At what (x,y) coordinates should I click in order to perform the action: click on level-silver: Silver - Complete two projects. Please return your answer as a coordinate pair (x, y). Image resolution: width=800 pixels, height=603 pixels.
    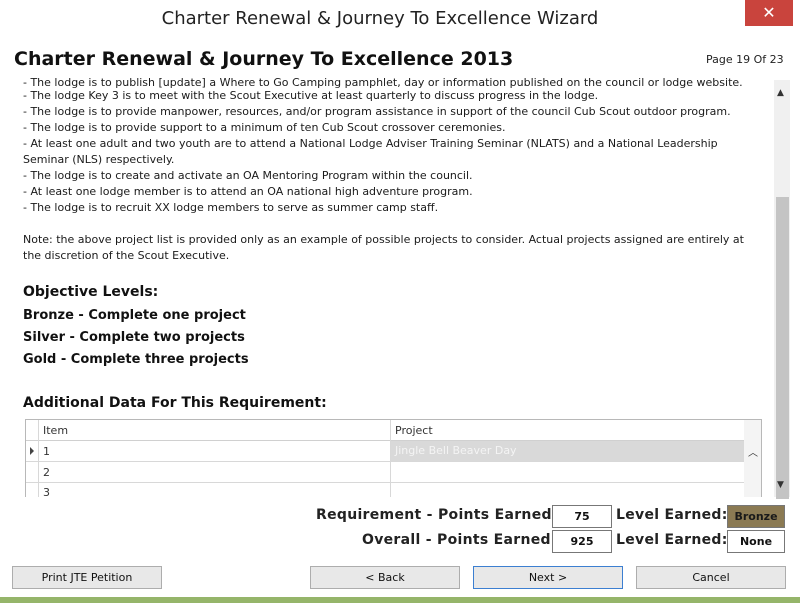
    Looking at the image, I should click on (134, 337).